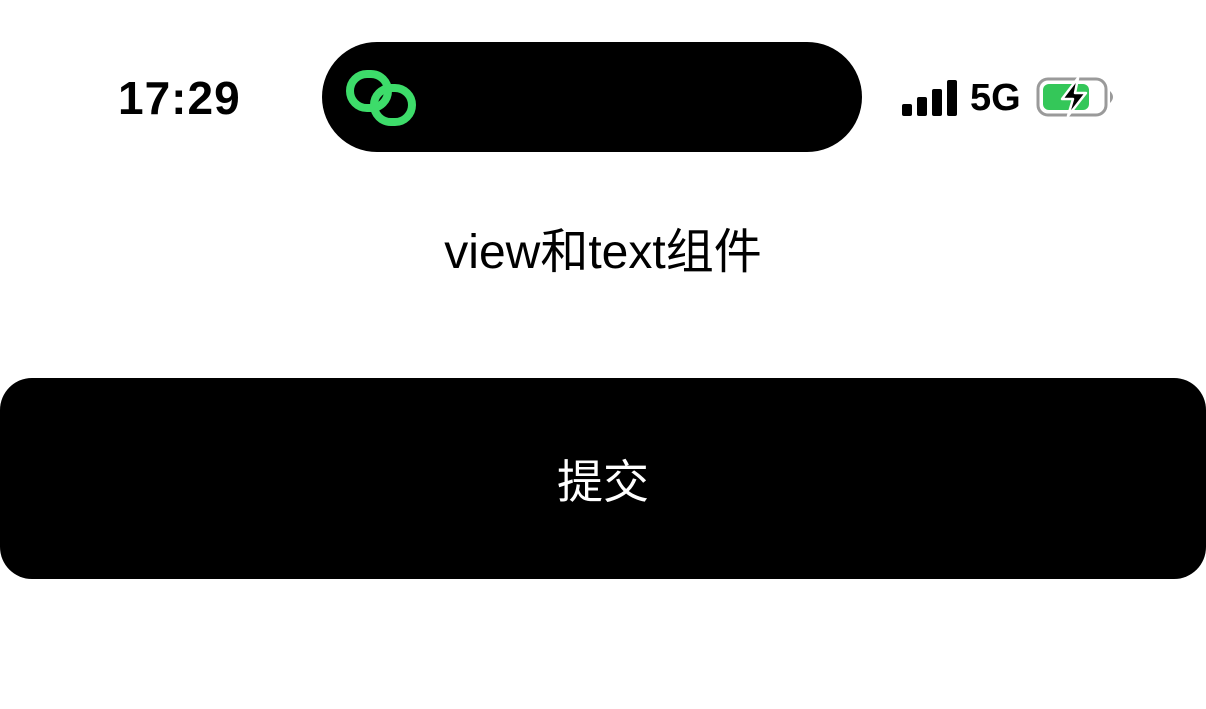  I want to click on dynamic-island, so click(592, 97).